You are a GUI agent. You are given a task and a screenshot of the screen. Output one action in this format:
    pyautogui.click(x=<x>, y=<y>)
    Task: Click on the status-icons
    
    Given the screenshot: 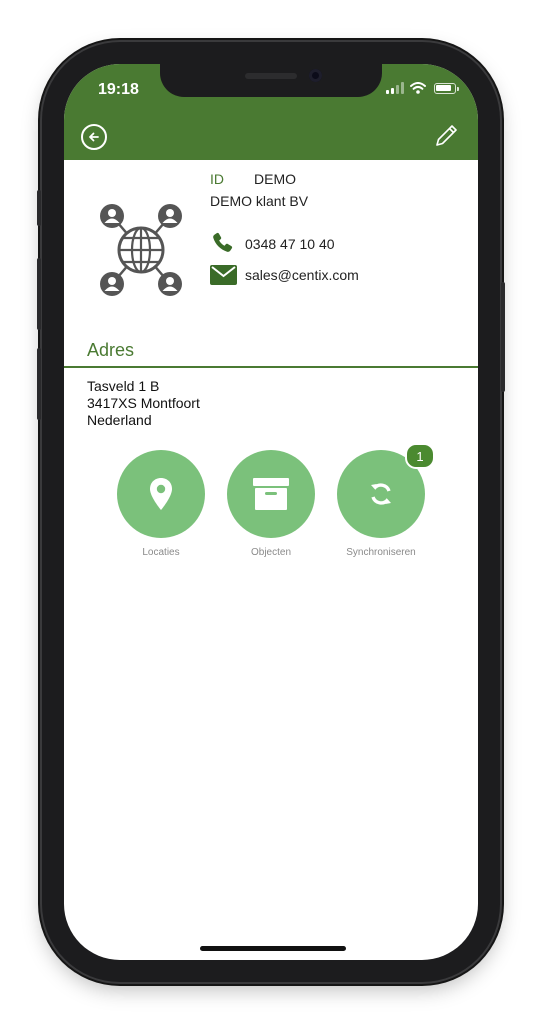 What is the action you would take?
    pyautogui.click(x=422, y=88)
    